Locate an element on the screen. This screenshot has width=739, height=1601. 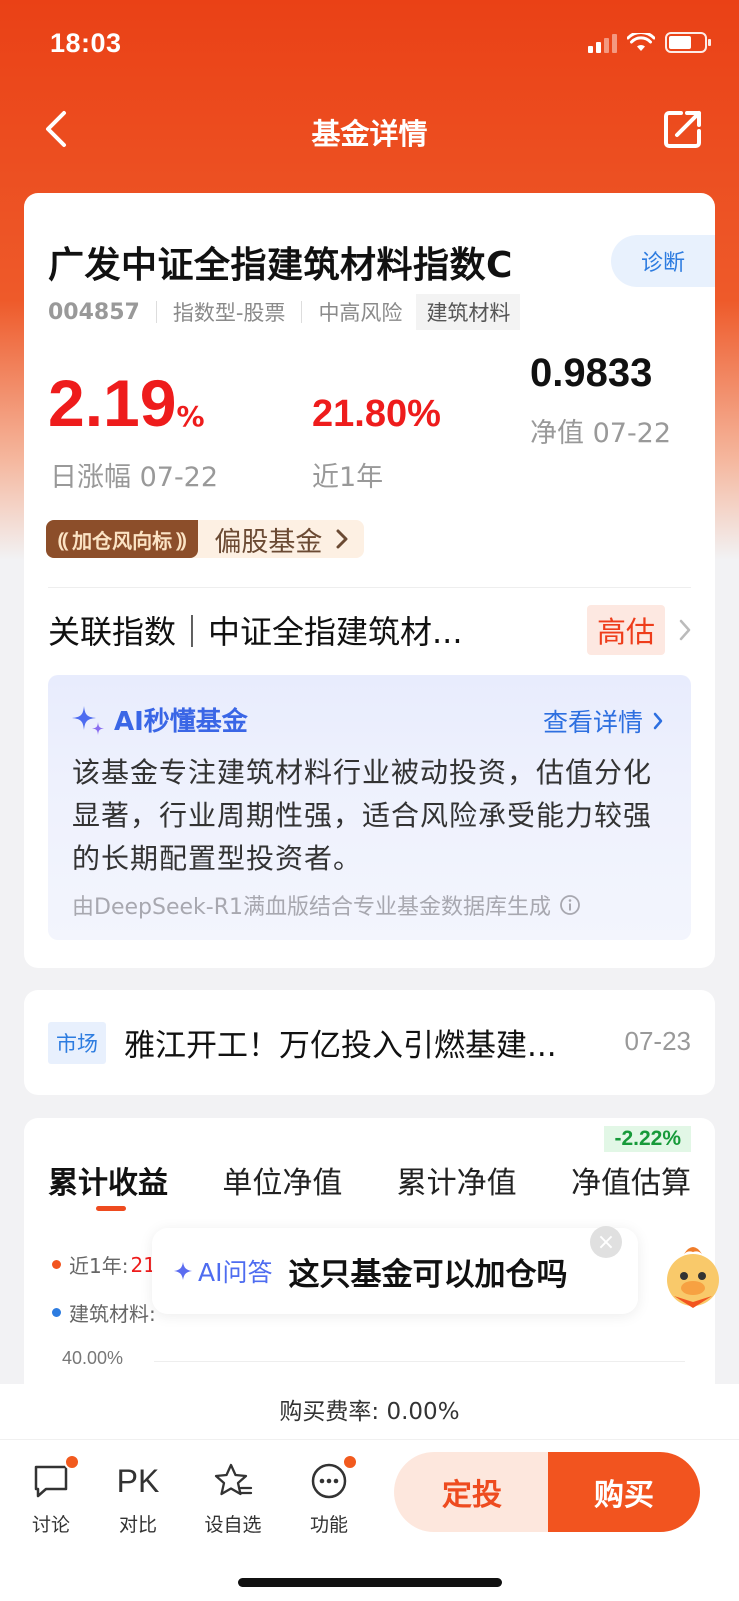
wifi-icon is located at coordinates (641, 41).